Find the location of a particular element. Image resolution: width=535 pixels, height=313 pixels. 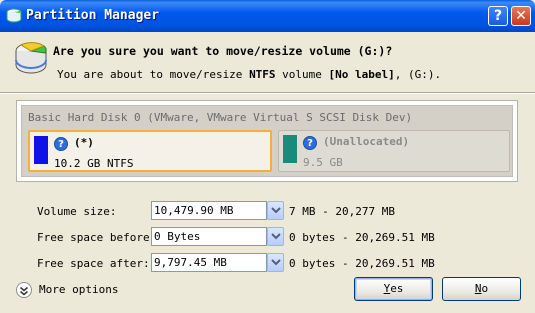

free-space-after-dropdown is located at coordinates (275, 262).